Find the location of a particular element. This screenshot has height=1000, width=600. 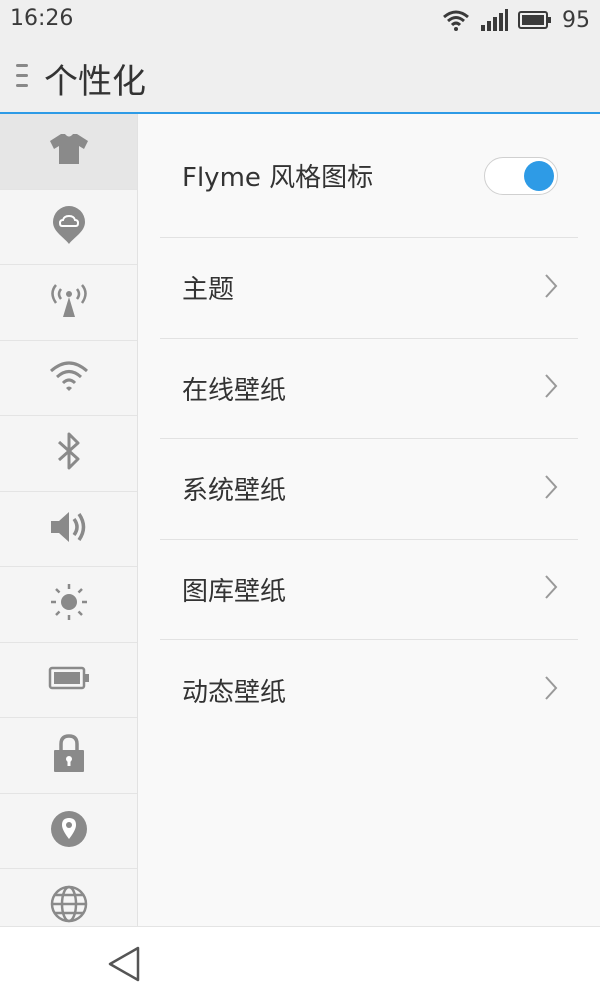

sidebar-item-security is located at coordinates (68, 756).